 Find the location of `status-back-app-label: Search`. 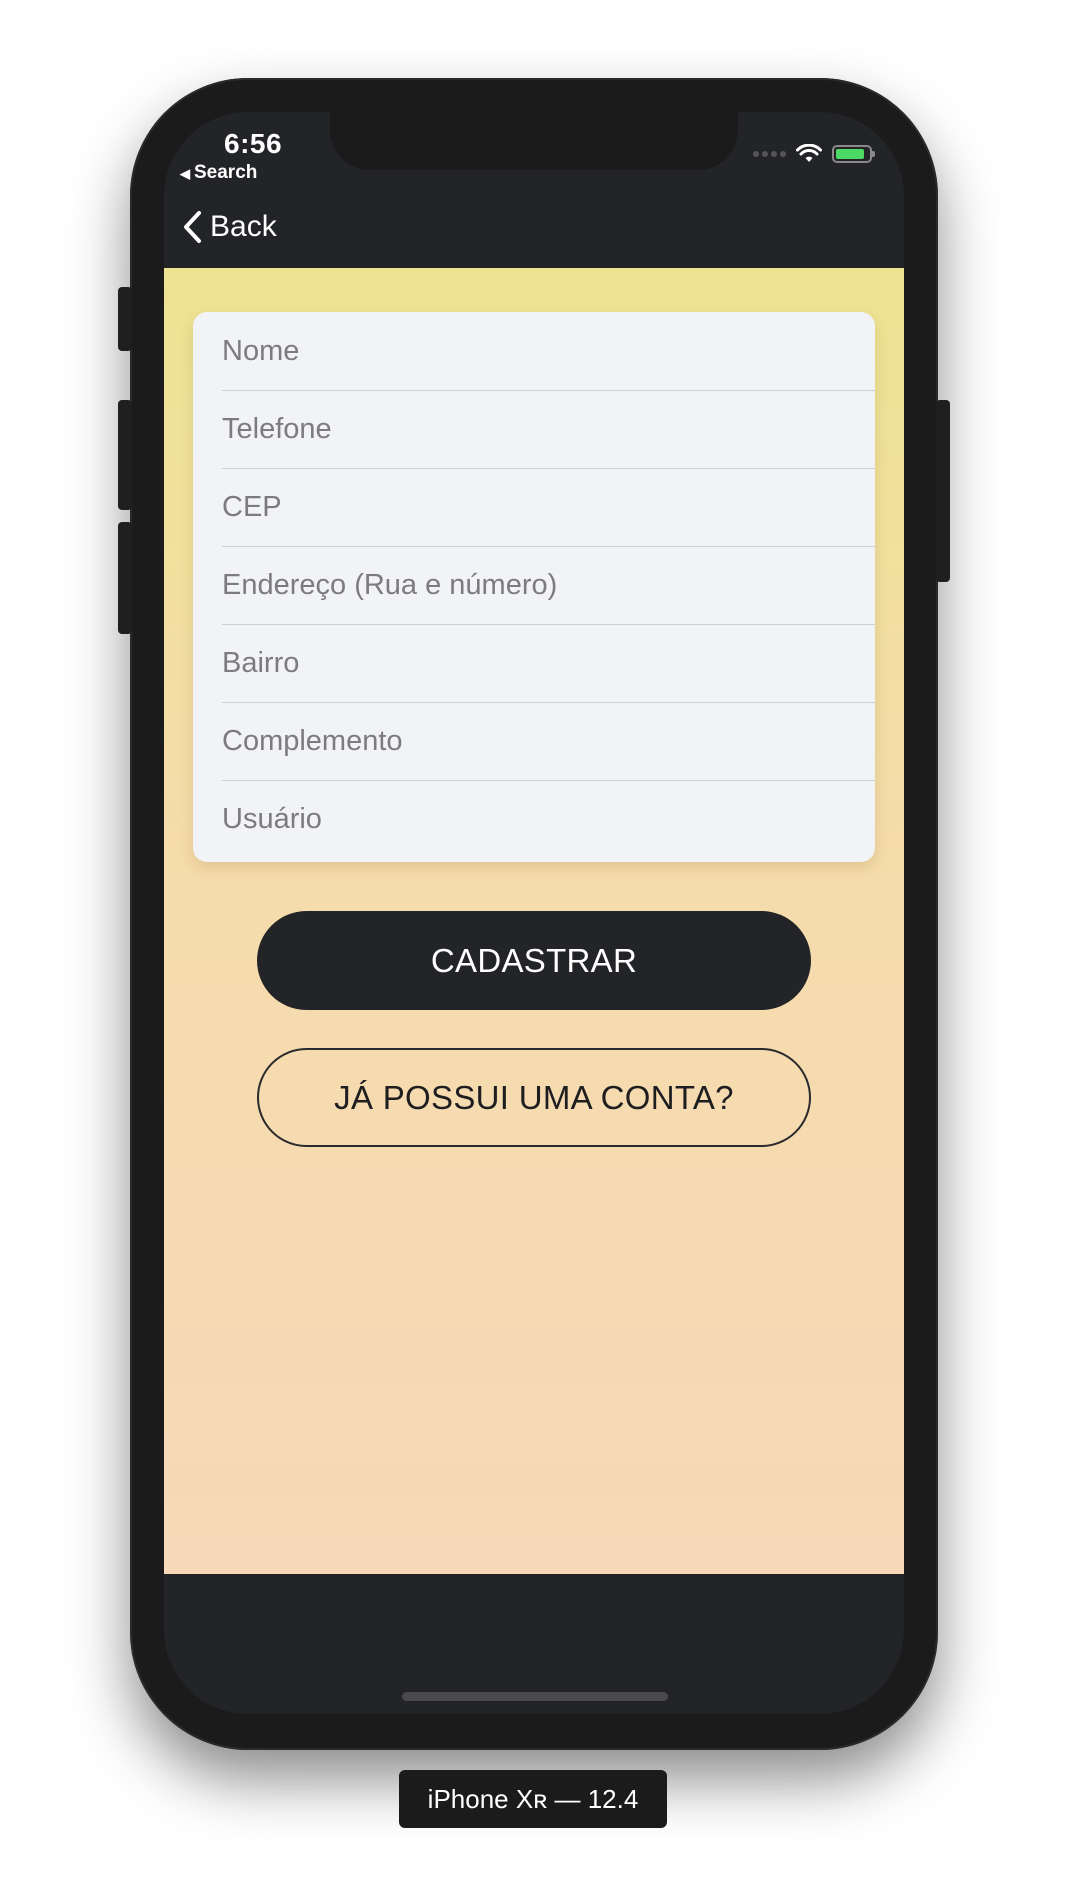

status-back-app-label: Search is located at coordinates (226, 172).